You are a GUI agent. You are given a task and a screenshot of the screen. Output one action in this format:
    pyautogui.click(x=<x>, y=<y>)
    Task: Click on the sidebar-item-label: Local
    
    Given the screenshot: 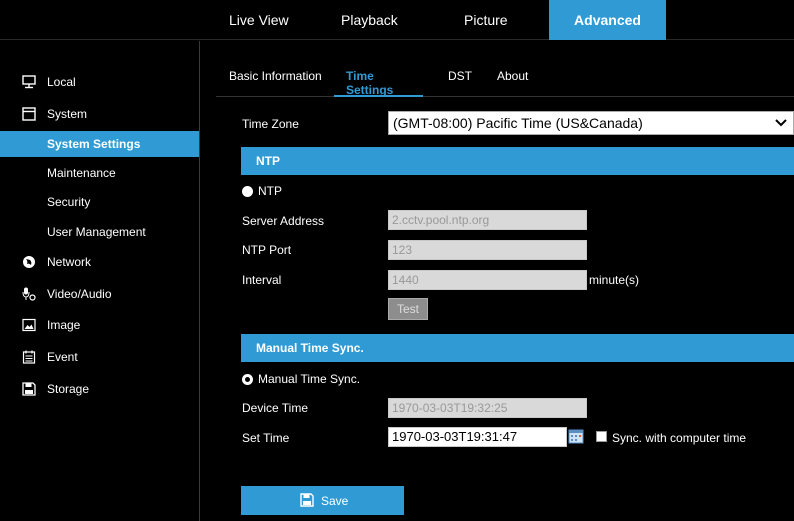 What is the action you would take?
    pyautogui.click(x=61, y=82)
    